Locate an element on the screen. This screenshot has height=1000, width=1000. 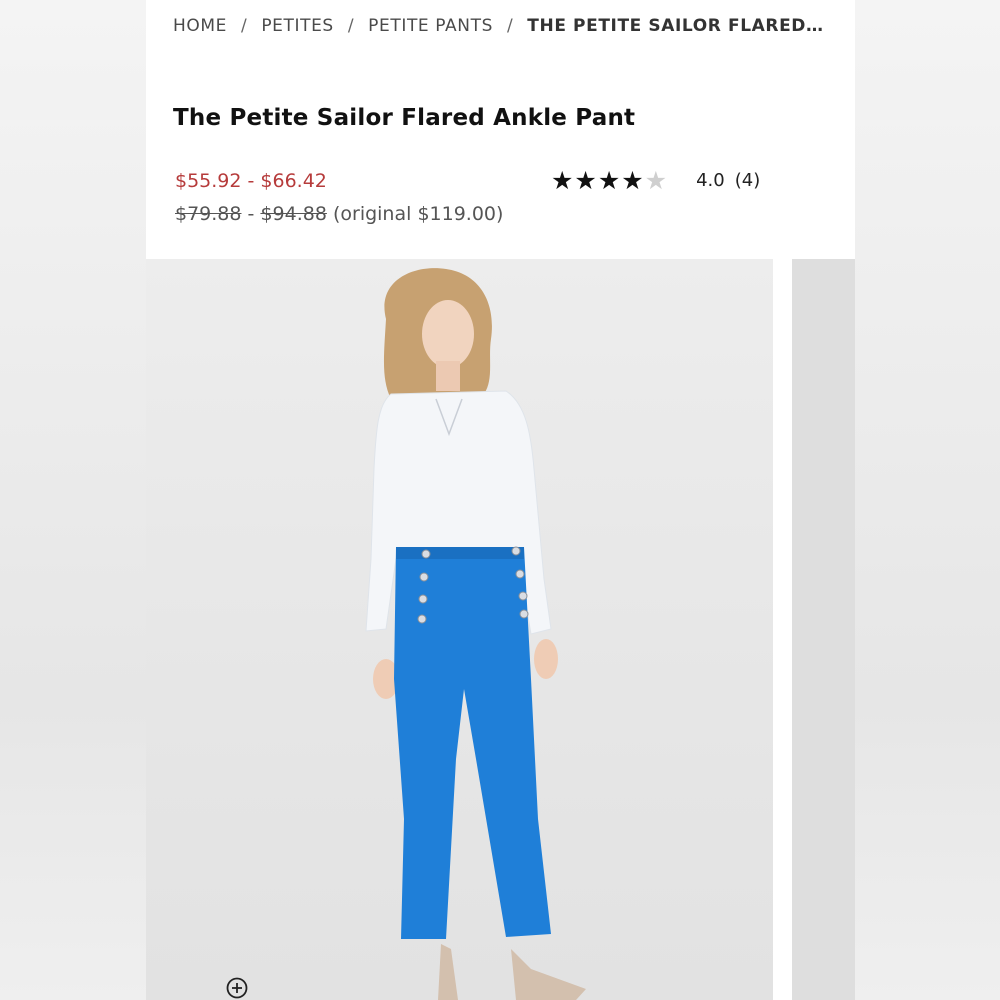
original-price: (original $119.00) is located at coordinates (418, 214).